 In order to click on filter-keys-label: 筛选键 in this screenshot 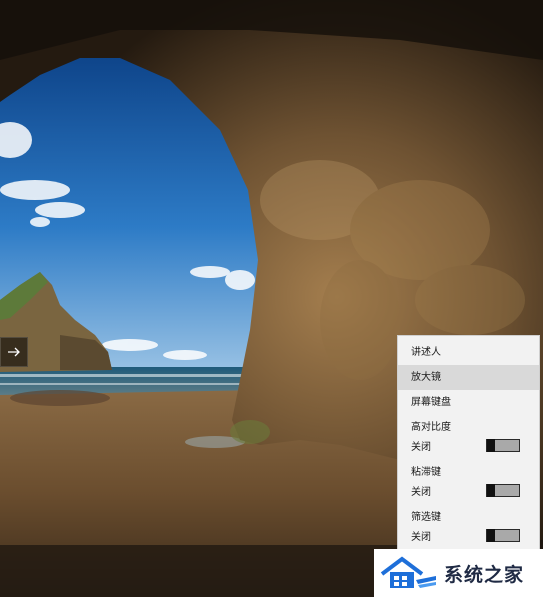, I will do `click(426, 517)`.